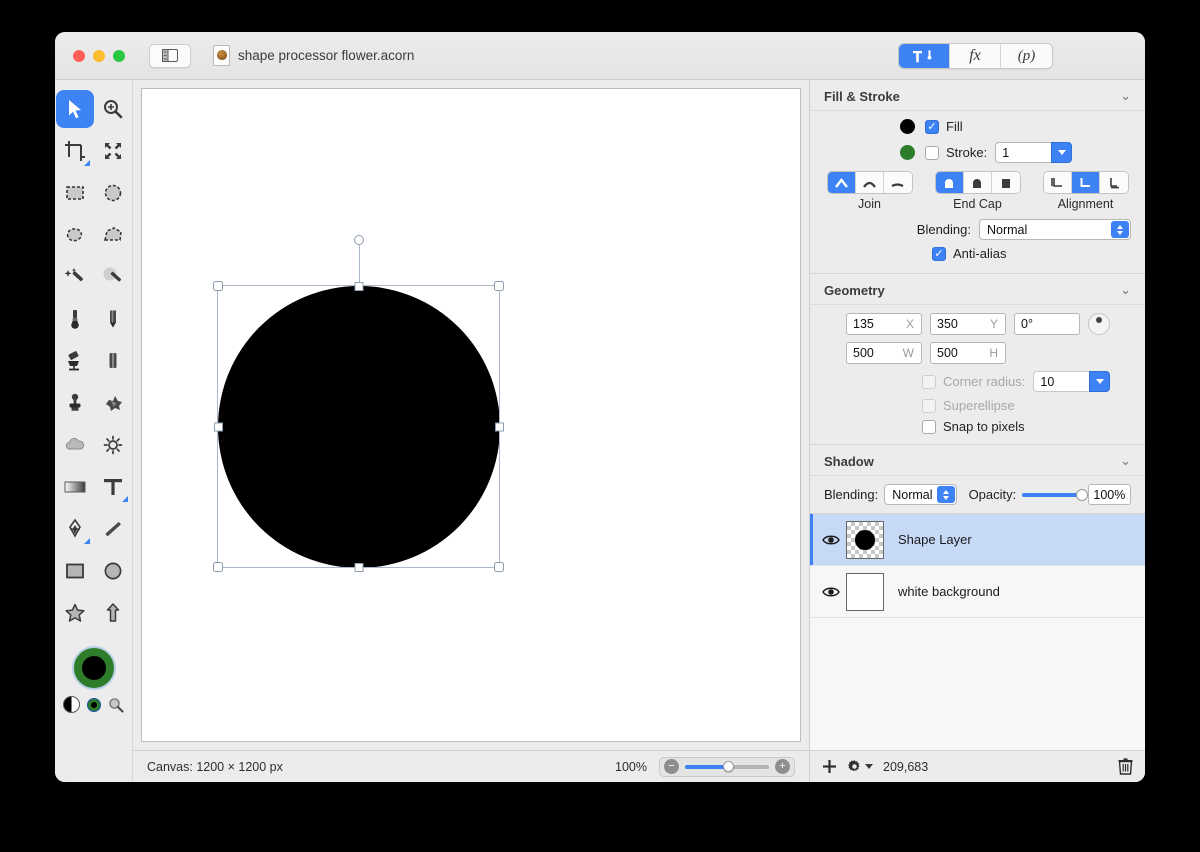 The width and height of the screenshot is (1200, 852). What do you see at coordinates (1085, 182) in the screenshot?
I see `align-center-option` at bounding box center [1085, 182].